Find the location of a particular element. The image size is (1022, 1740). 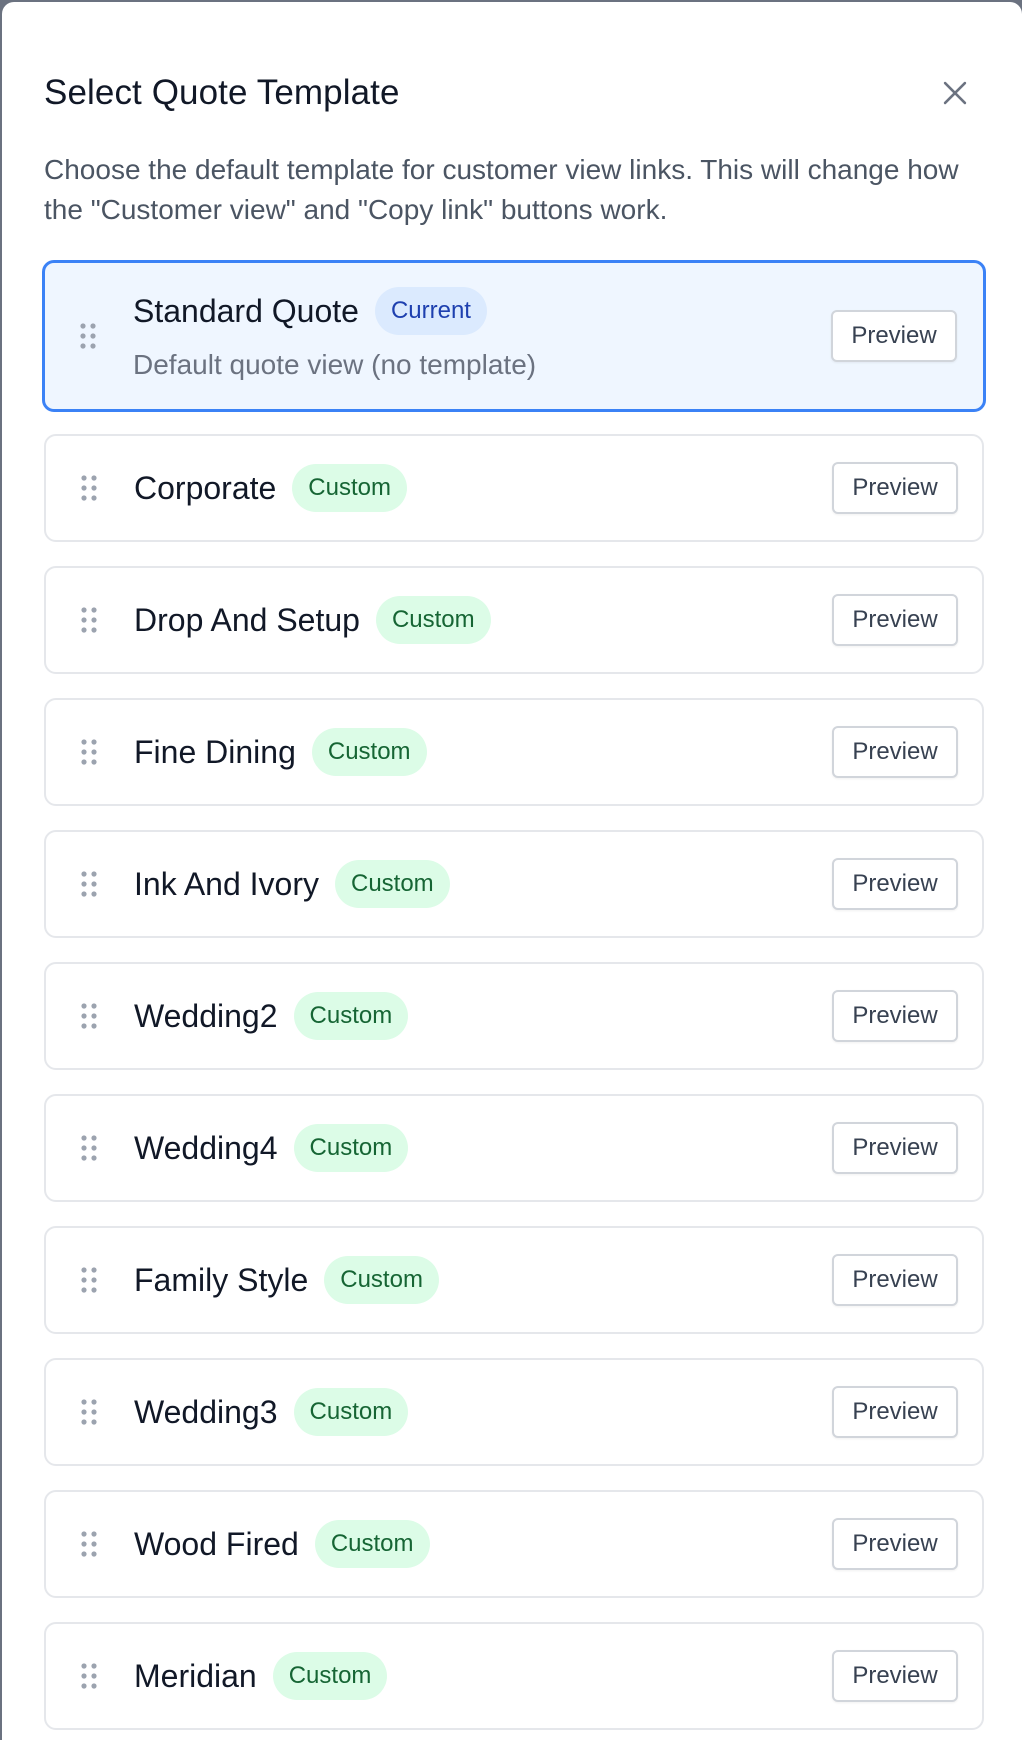

template-header: Ink And Ivory Custom is located at coordinates (292, 884).